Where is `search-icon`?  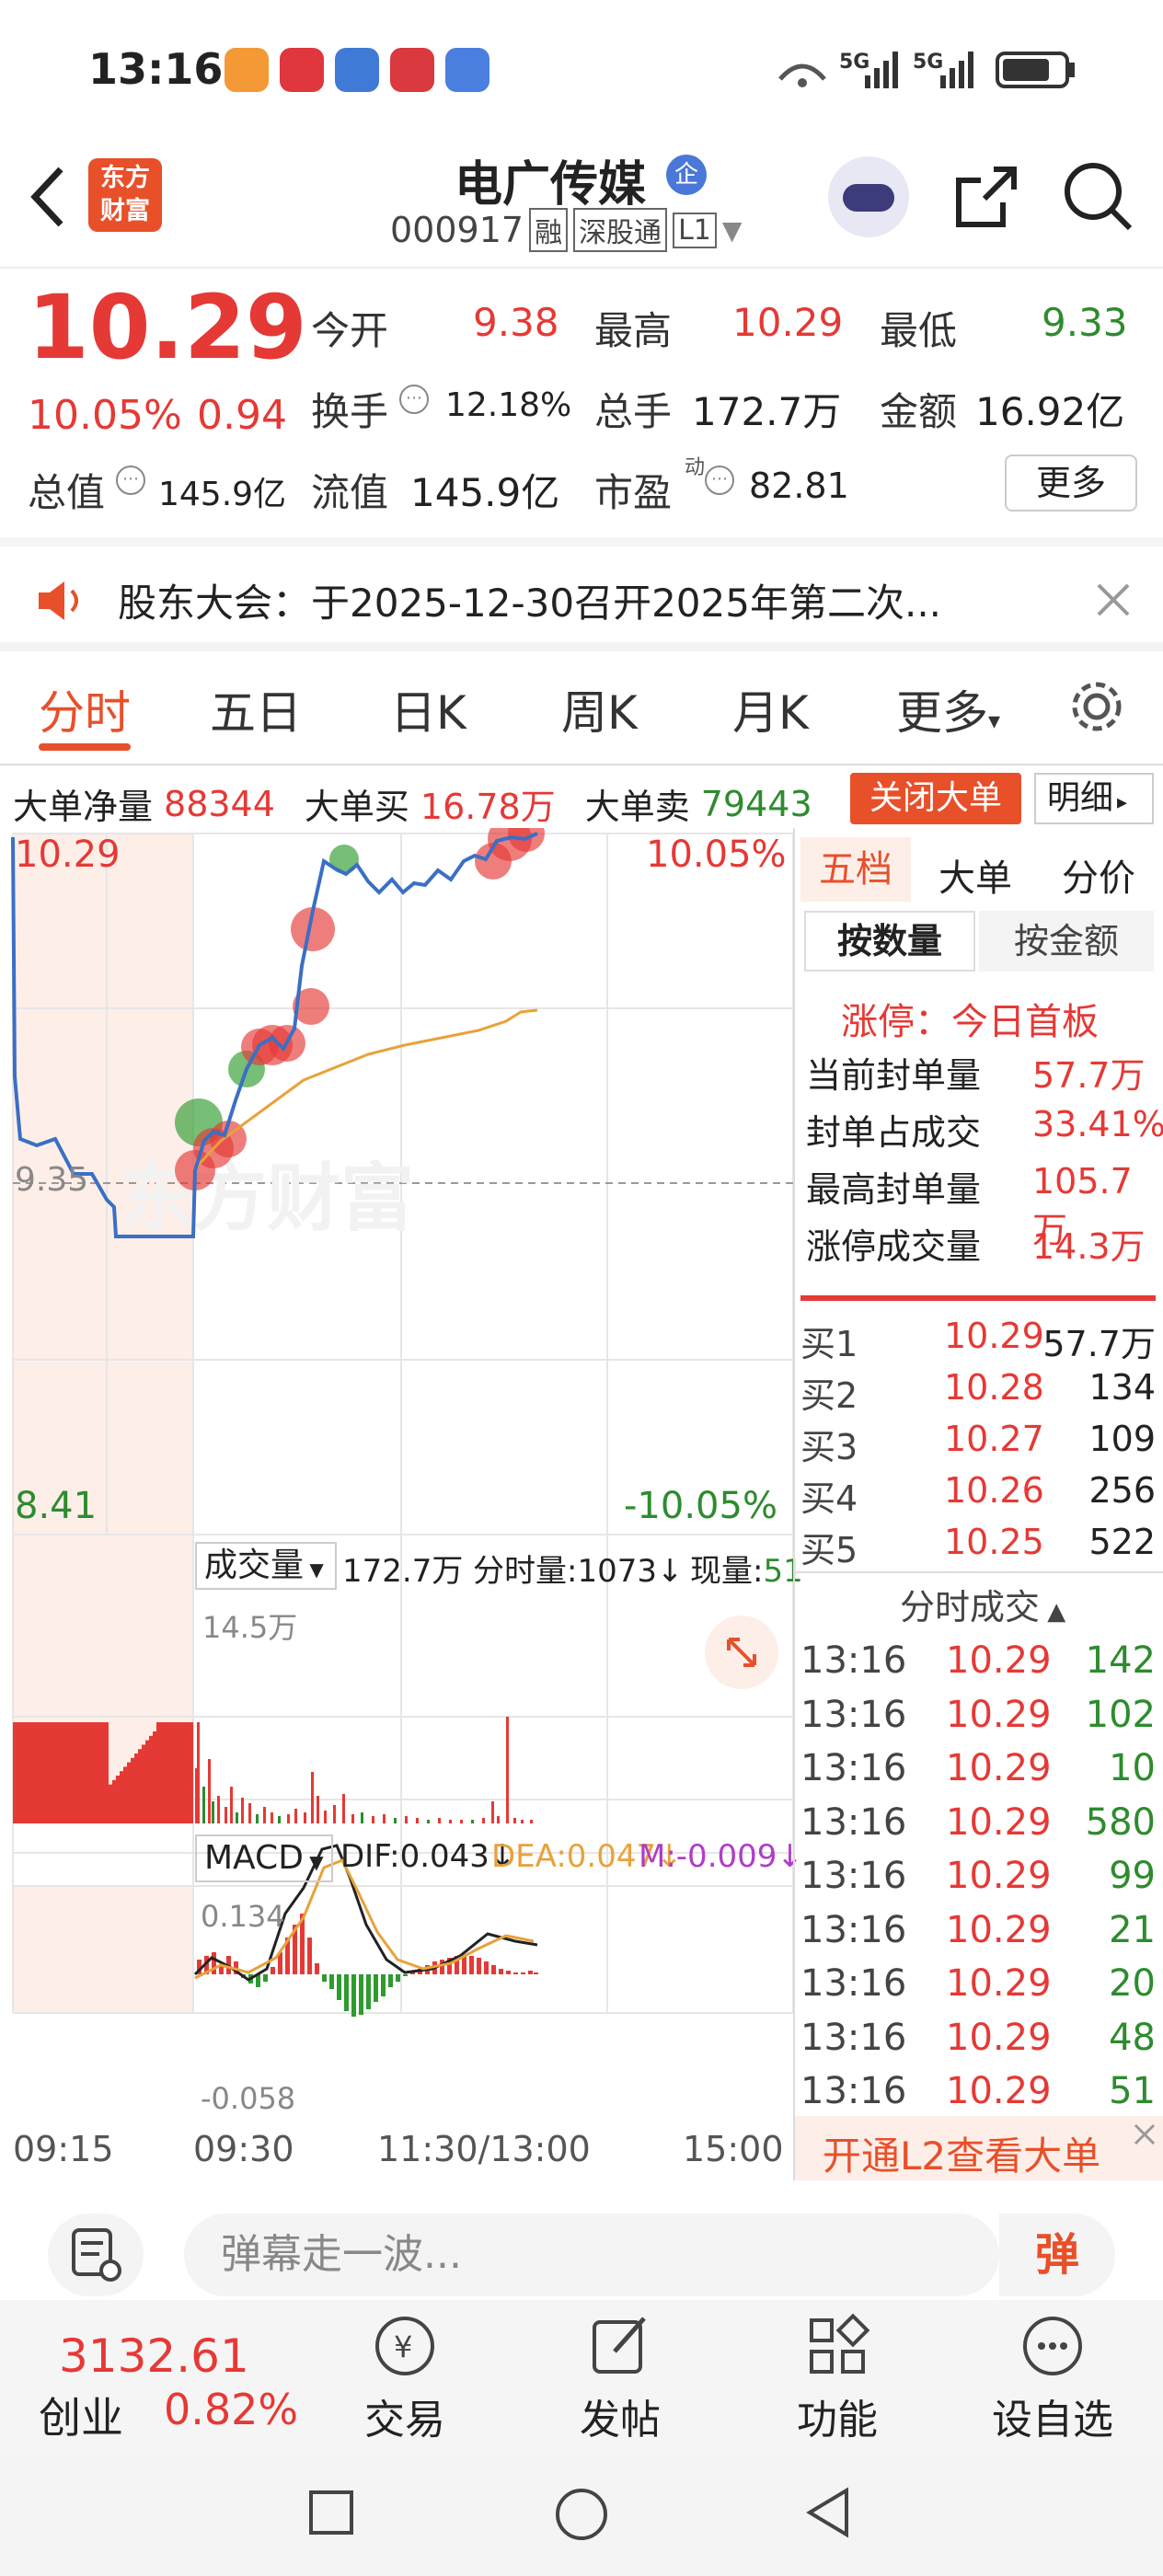 search-icon is located at coordinates (1098, 197).